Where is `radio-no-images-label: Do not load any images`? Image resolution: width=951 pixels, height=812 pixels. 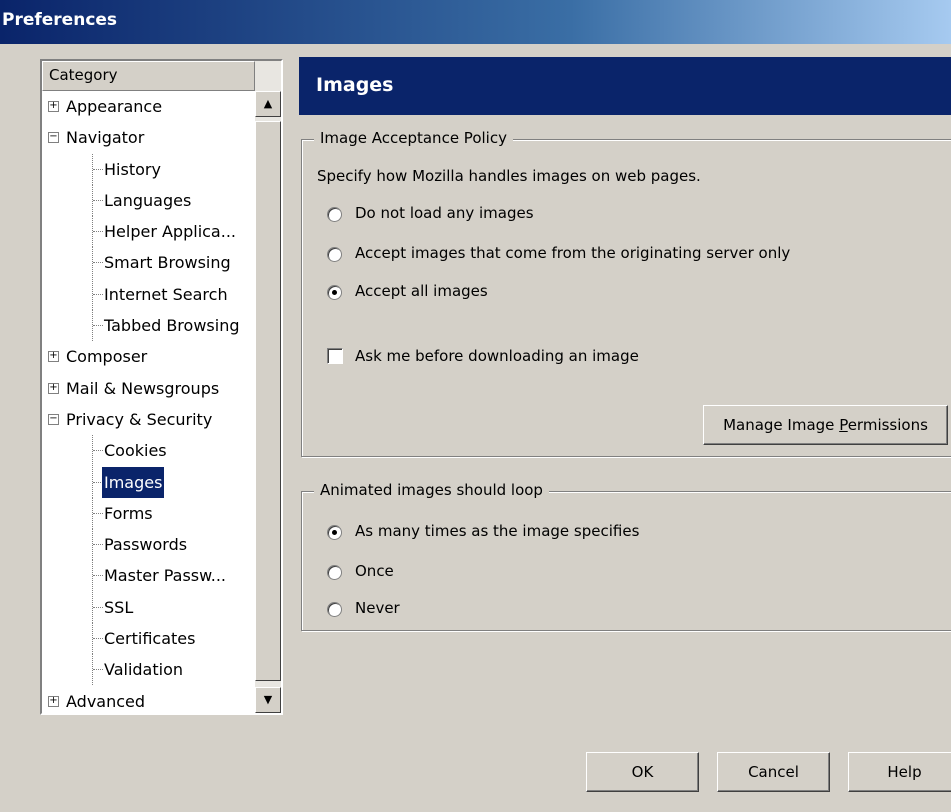
radio-no-images-label: Do not load any images is located at coordinates (444, 213).